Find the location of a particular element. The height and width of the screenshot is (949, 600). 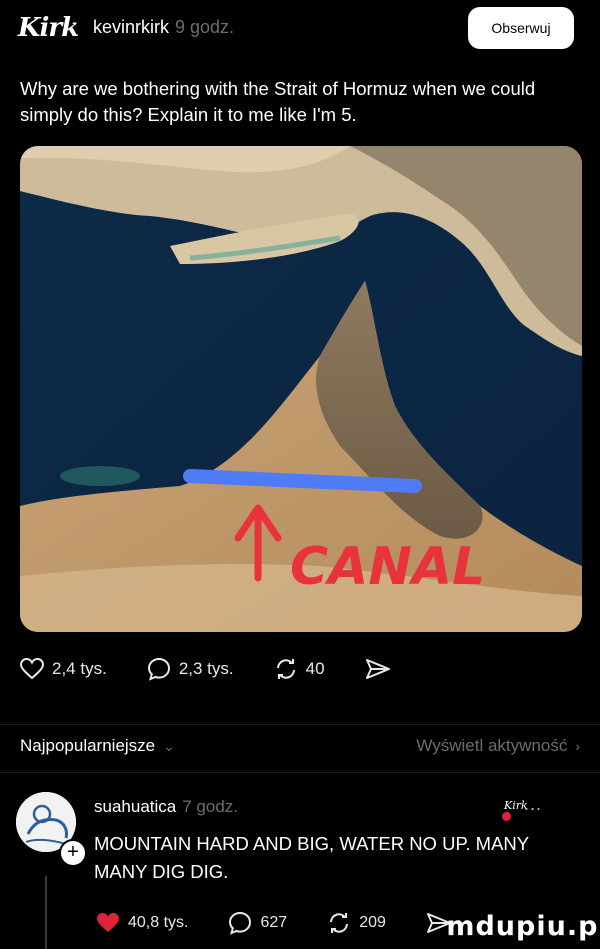

post-actions: 2,4 tys. 2,3 tys. 40 is located at coordinates (229, 669).